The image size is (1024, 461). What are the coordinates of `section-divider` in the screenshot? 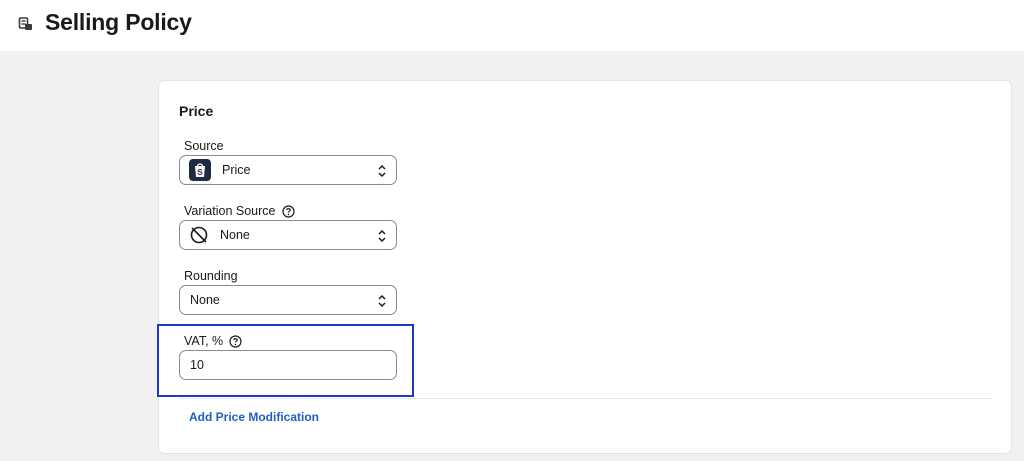 It's located at (584, 398).